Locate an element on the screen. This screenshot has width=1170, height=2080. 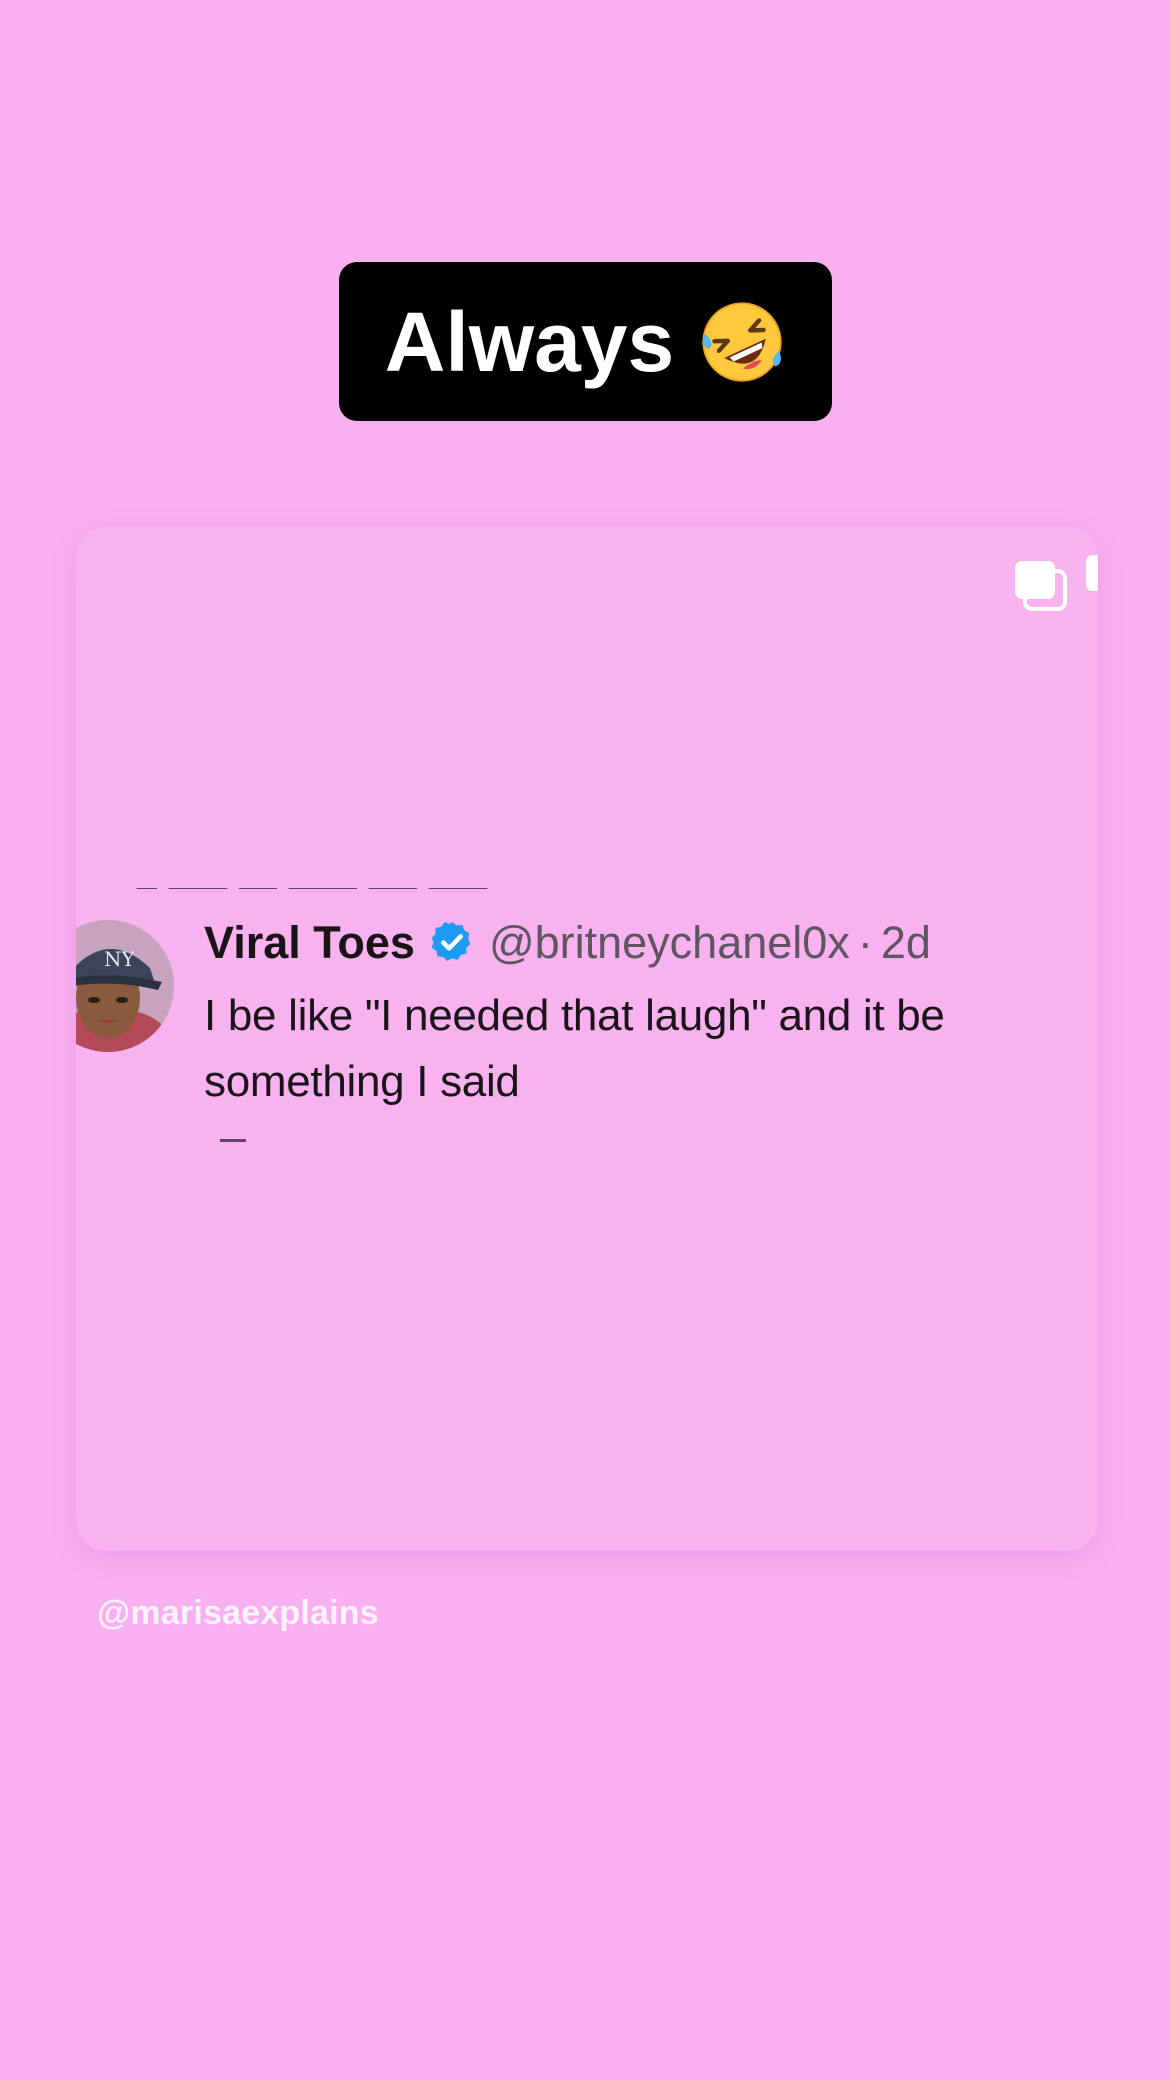
tweet-actions-cropped is located at coordinates (233, 1140).